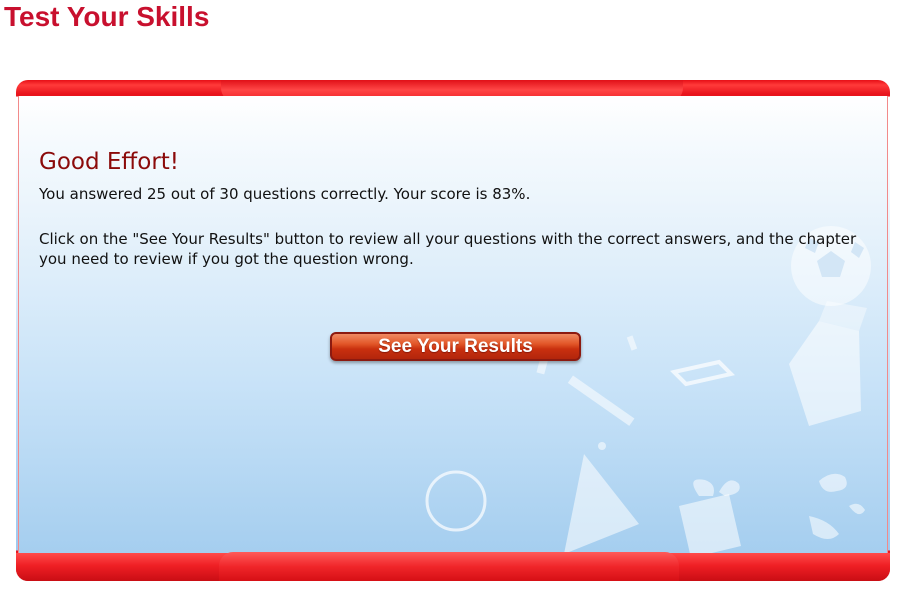 The height and width of the screenshot is (591, 908). I want to click on eraser-icon, so click(702, 373).